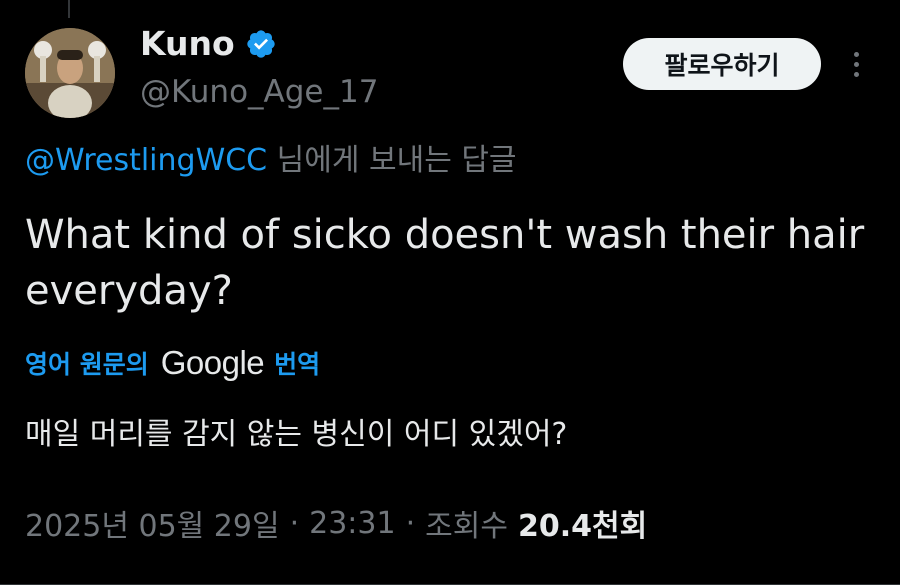 This screenshot has height=585, width=900. Describe the element at coordinates (582, 523) in the screenshot. I see `views-count: 20.4천회` at that location.